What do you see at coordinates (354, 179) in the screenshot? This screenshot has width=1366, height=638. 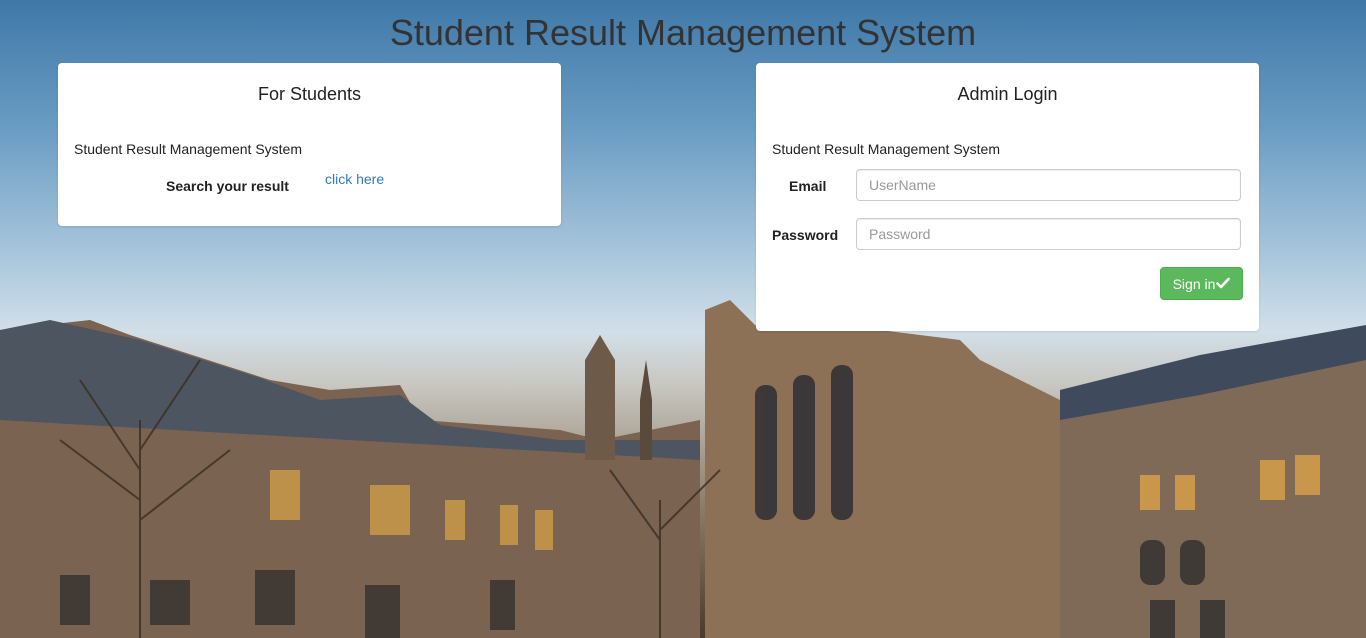 I see `click-here-link: click here` at bounding box center [354, 179].